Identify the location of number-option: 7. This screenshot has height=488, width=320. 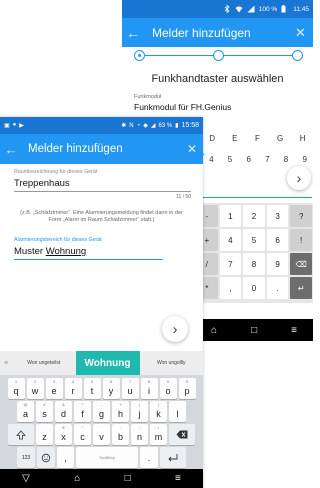
(267, 159).